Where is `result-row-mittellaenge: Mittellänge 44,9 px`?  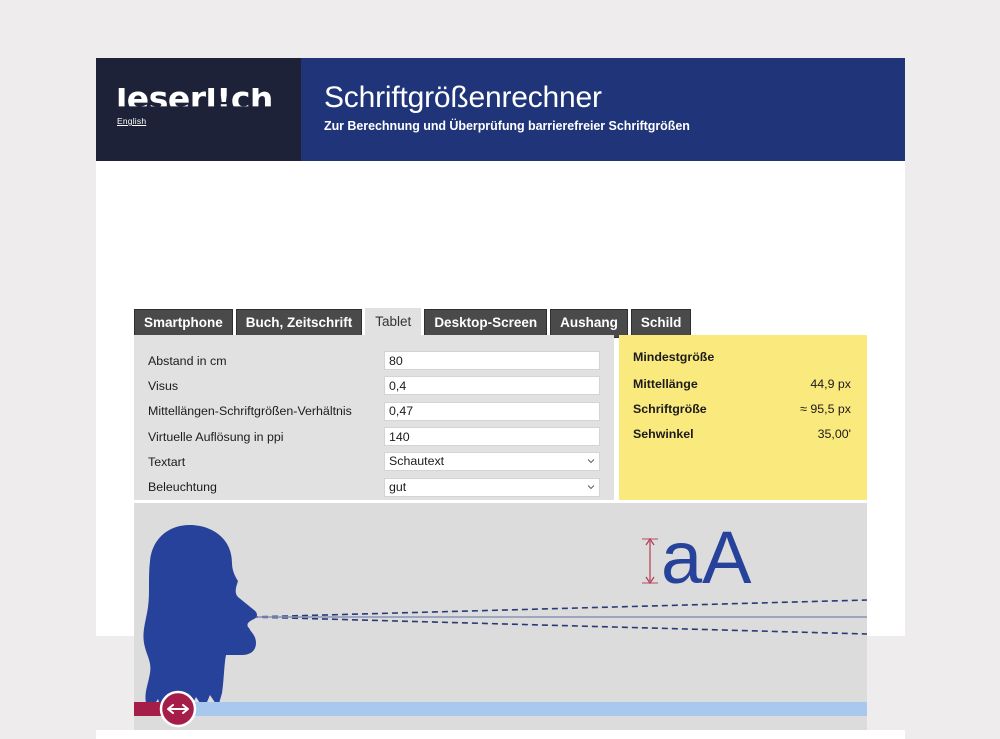
result-row-mittellaenge: Mittellänge 44,9 px is located at coordinates (742, 389).